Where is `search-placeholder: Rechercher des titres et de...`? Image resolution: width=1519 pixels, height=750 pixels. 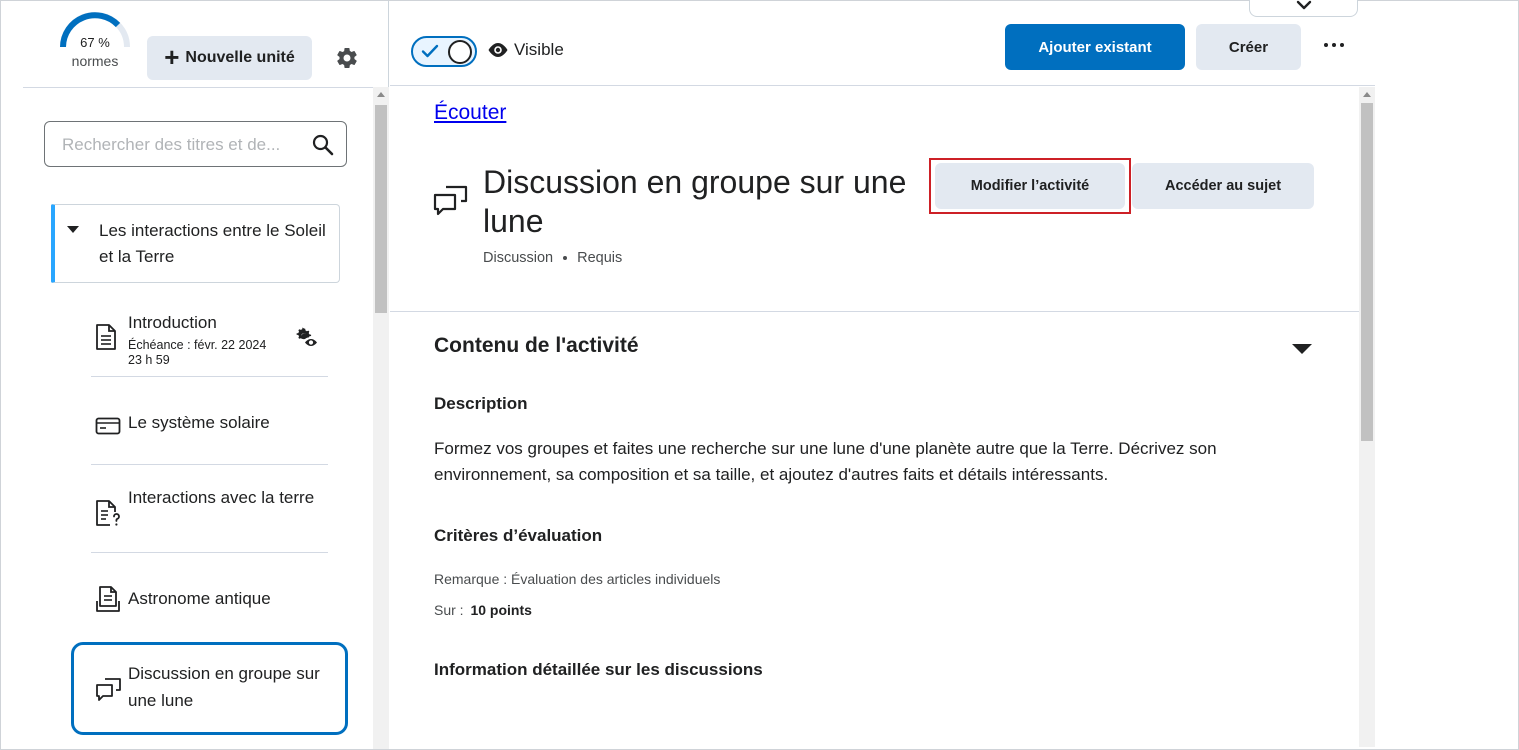 search-placeholder: Rechercher des titres et de... is located at coordinates (171, 144).